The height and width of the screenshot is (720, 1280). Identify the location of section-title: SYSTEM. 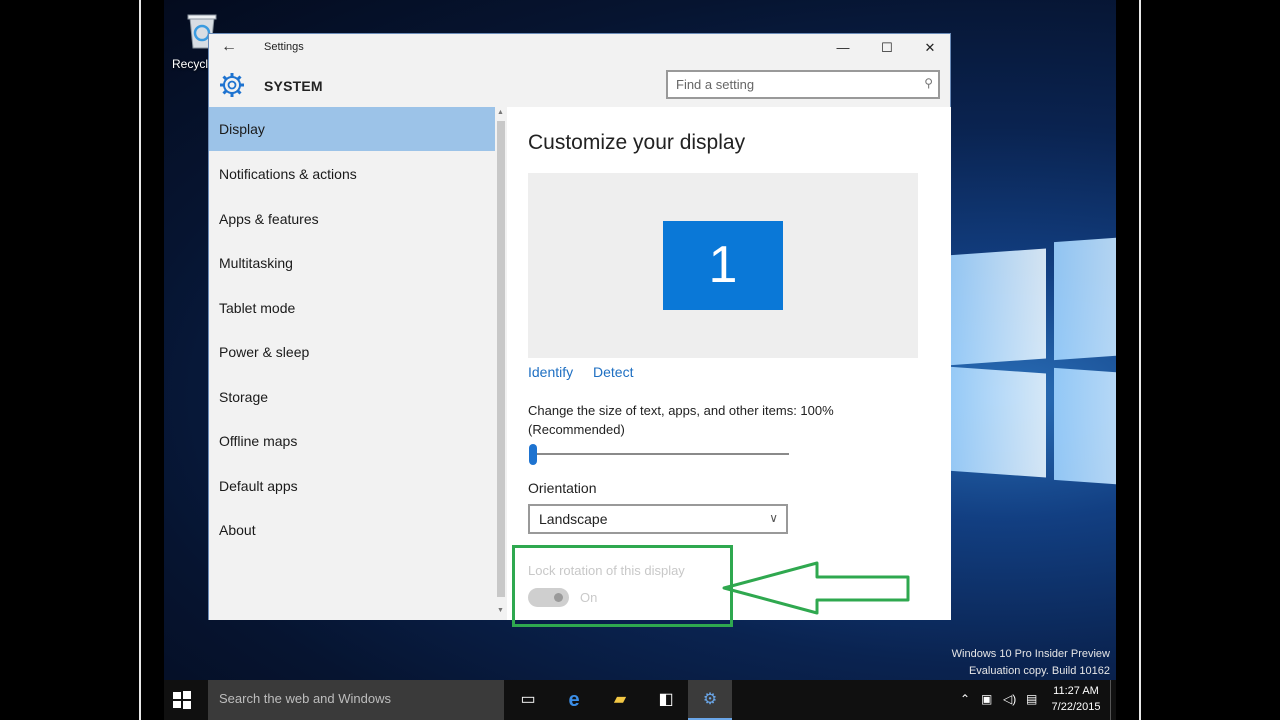
(293, 86).